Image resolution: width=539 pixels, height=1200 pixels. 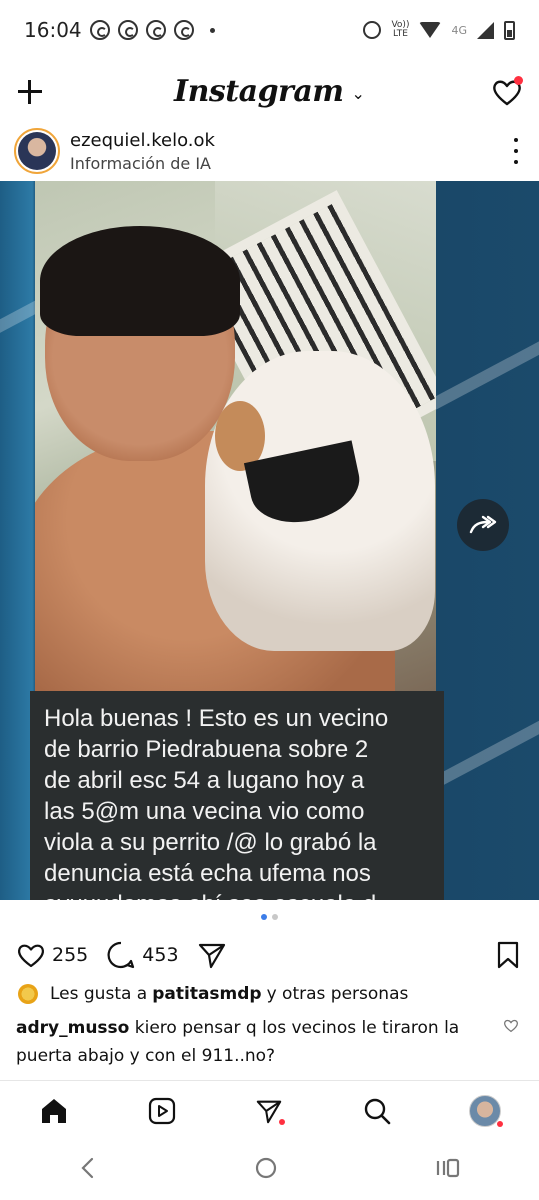 I want to click on carousel-dot-active, so click(x=264, y=917).